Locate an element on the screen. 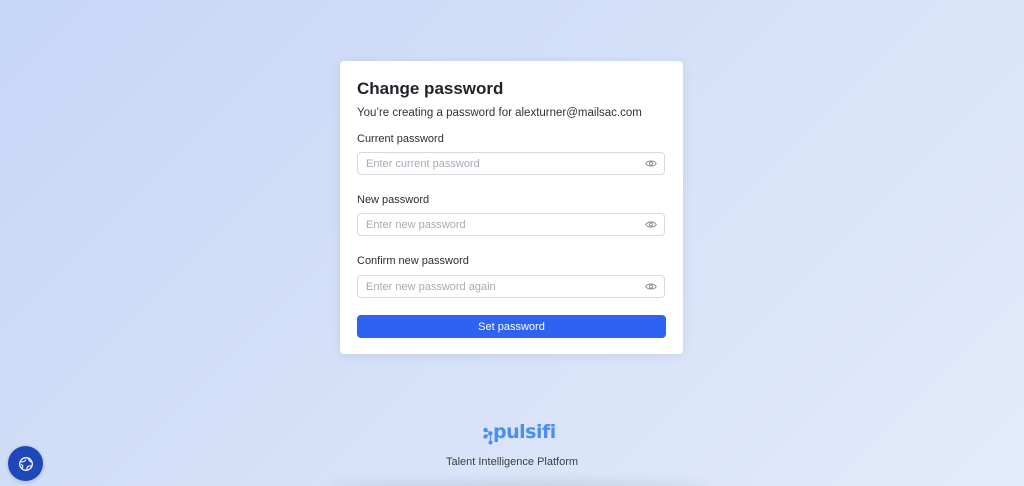 This screenshot has width=1024, height=486. globe-icon is located at coordinates (25, 463).